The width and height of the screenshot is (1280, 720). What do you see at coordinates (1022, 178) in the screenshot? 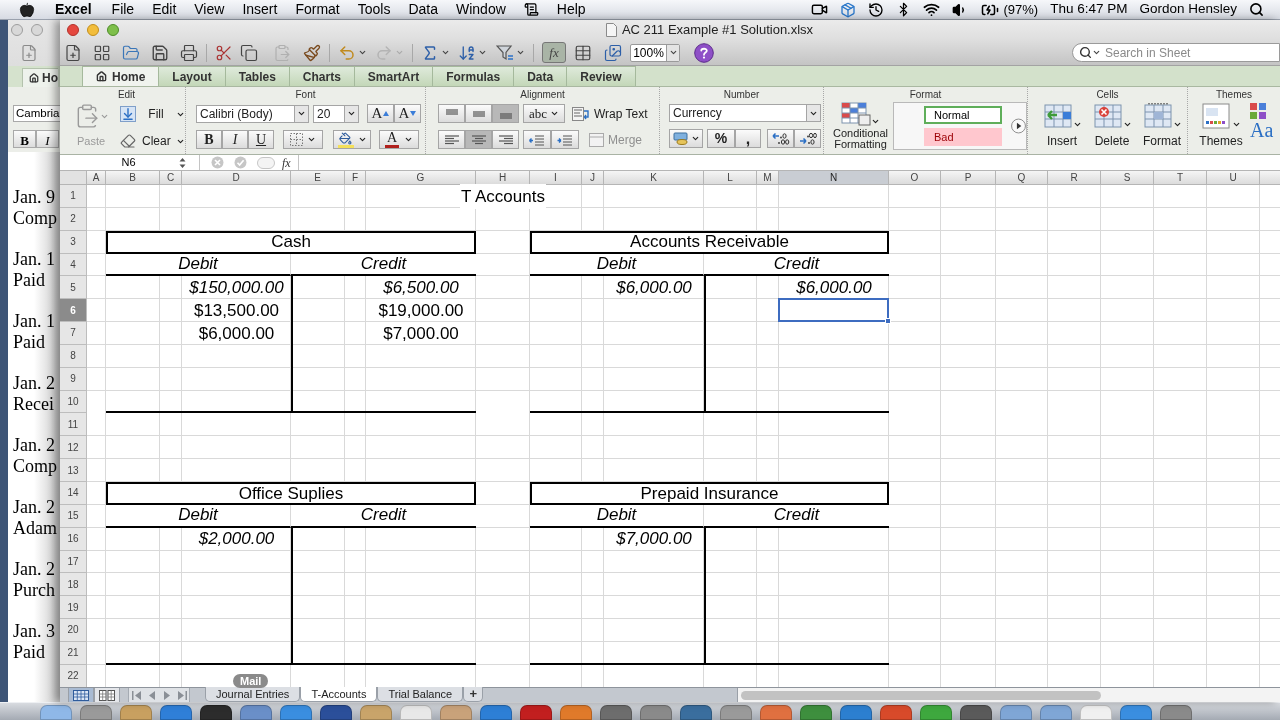
I see `column-header: Q` at bounding box center [1022, 178].